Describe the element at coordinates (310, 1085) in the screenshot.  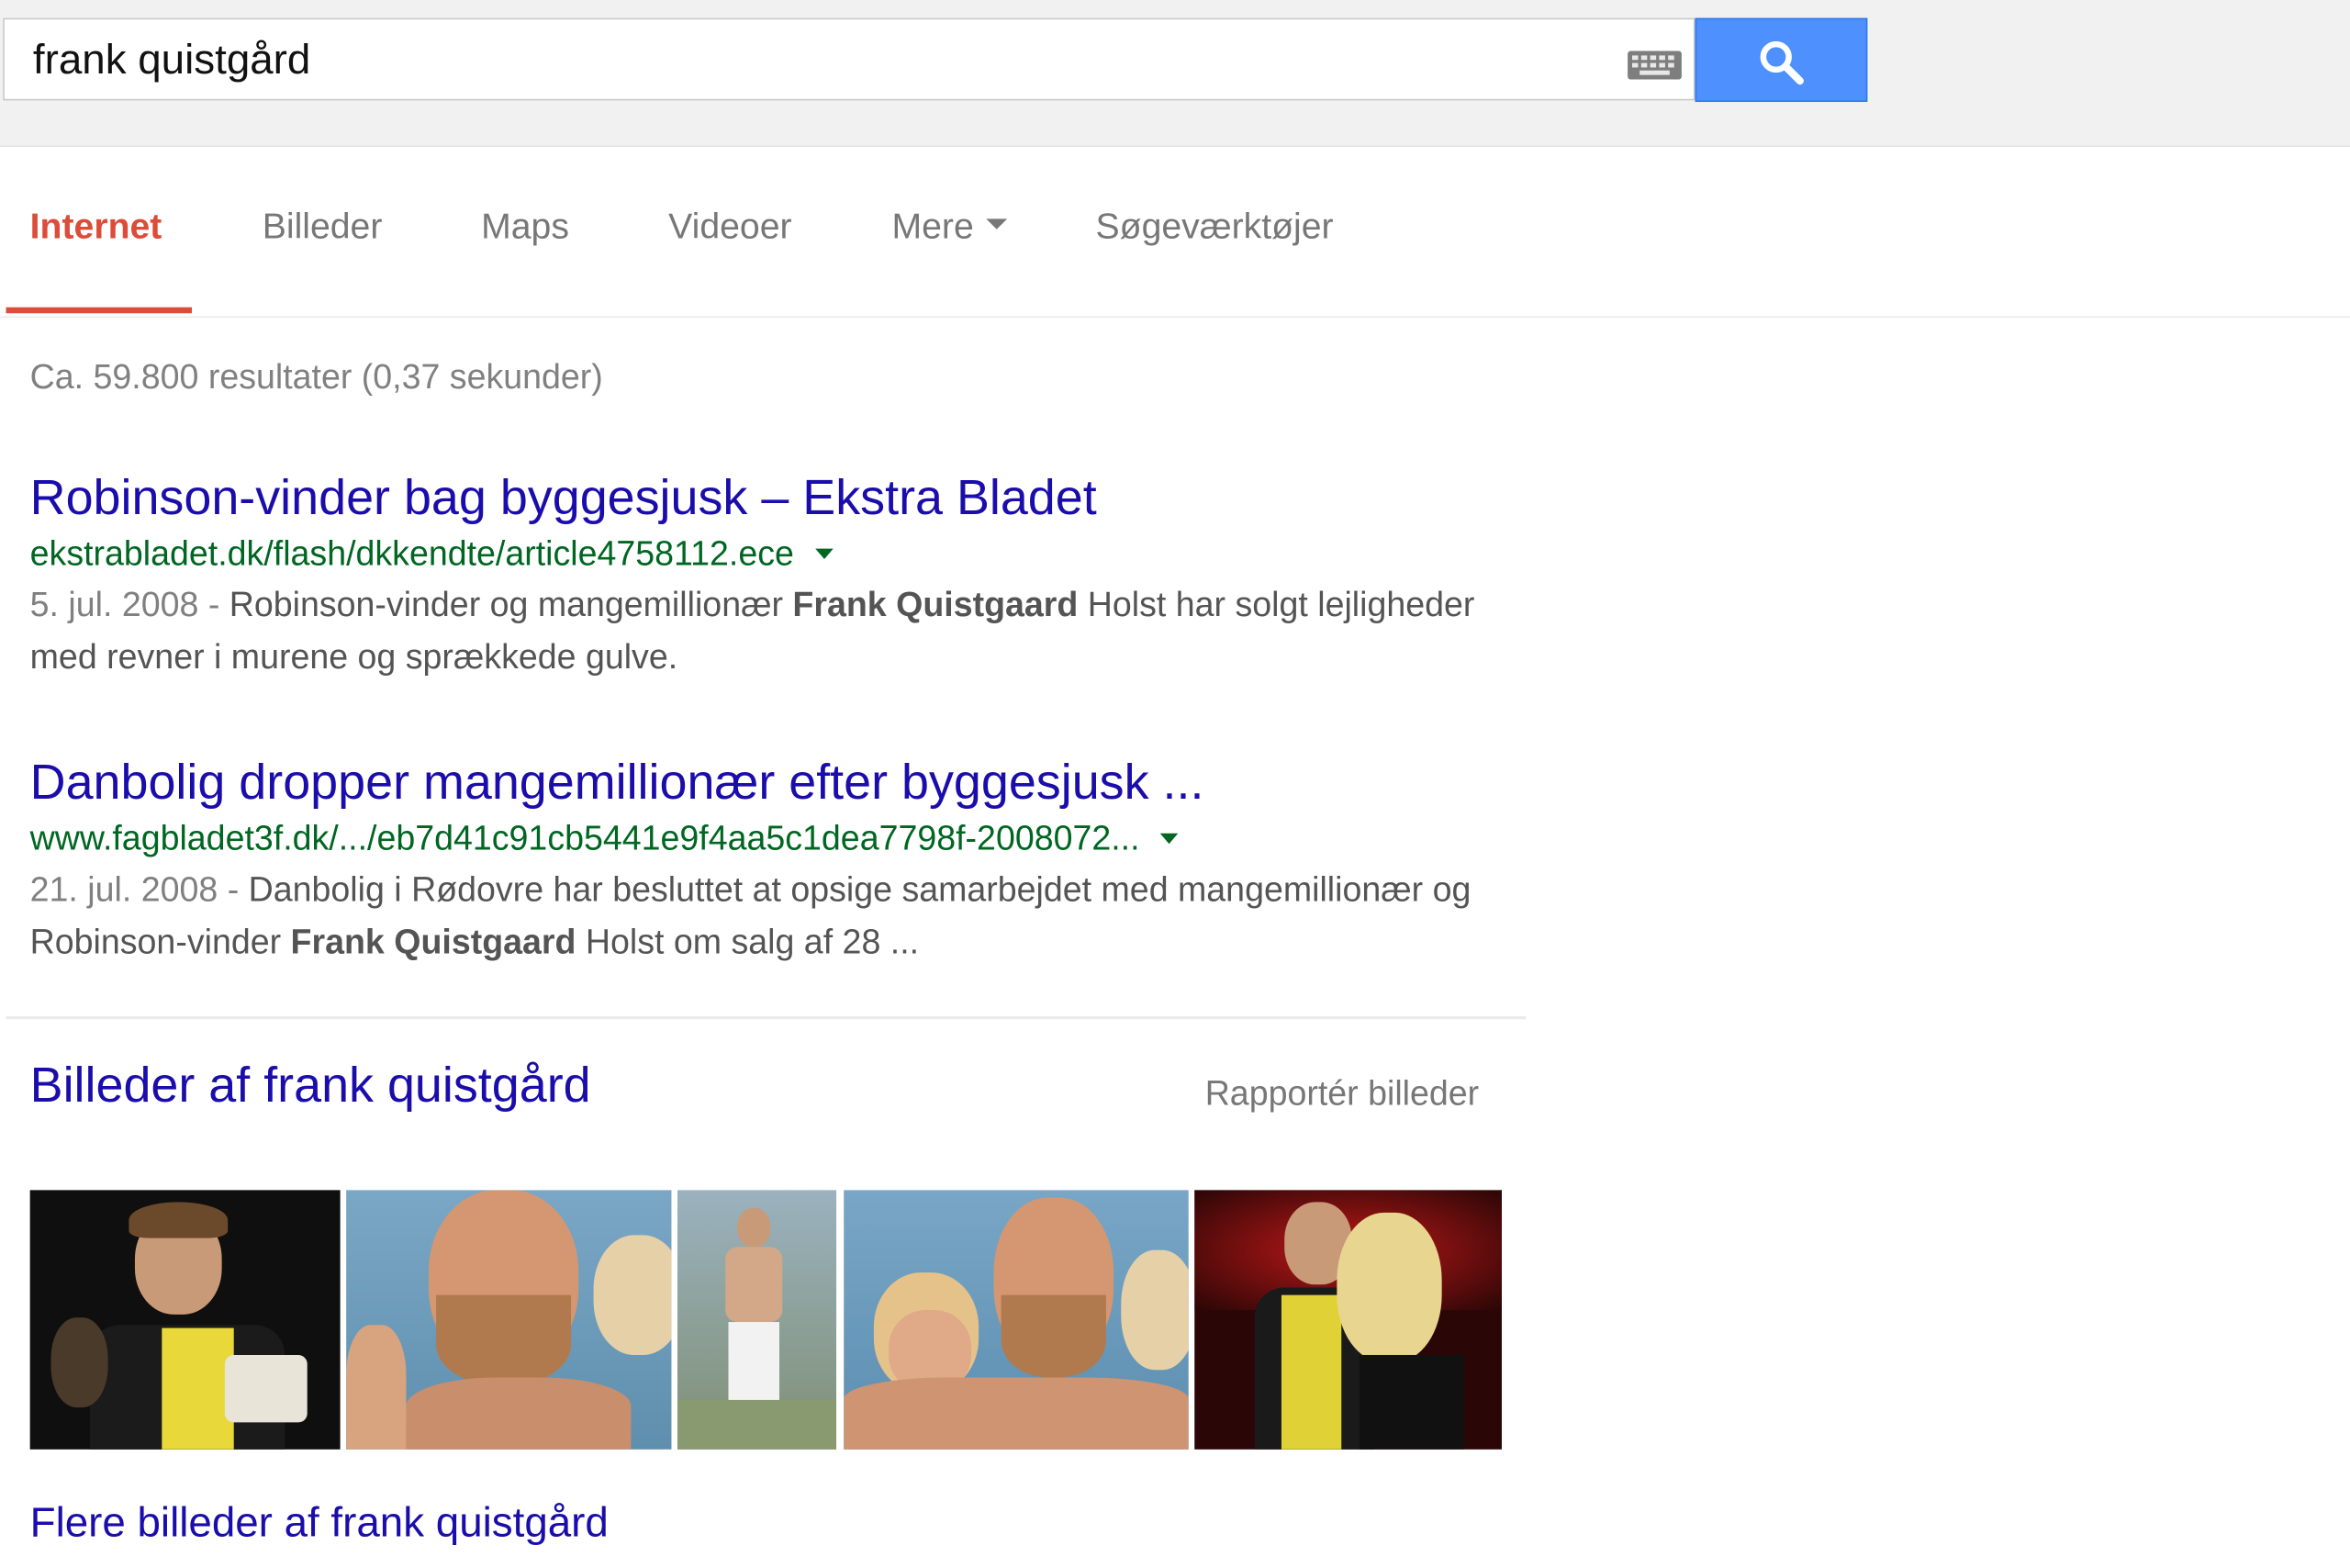
I see `images-section-heading: Billeder af frank quistgård` at that location.